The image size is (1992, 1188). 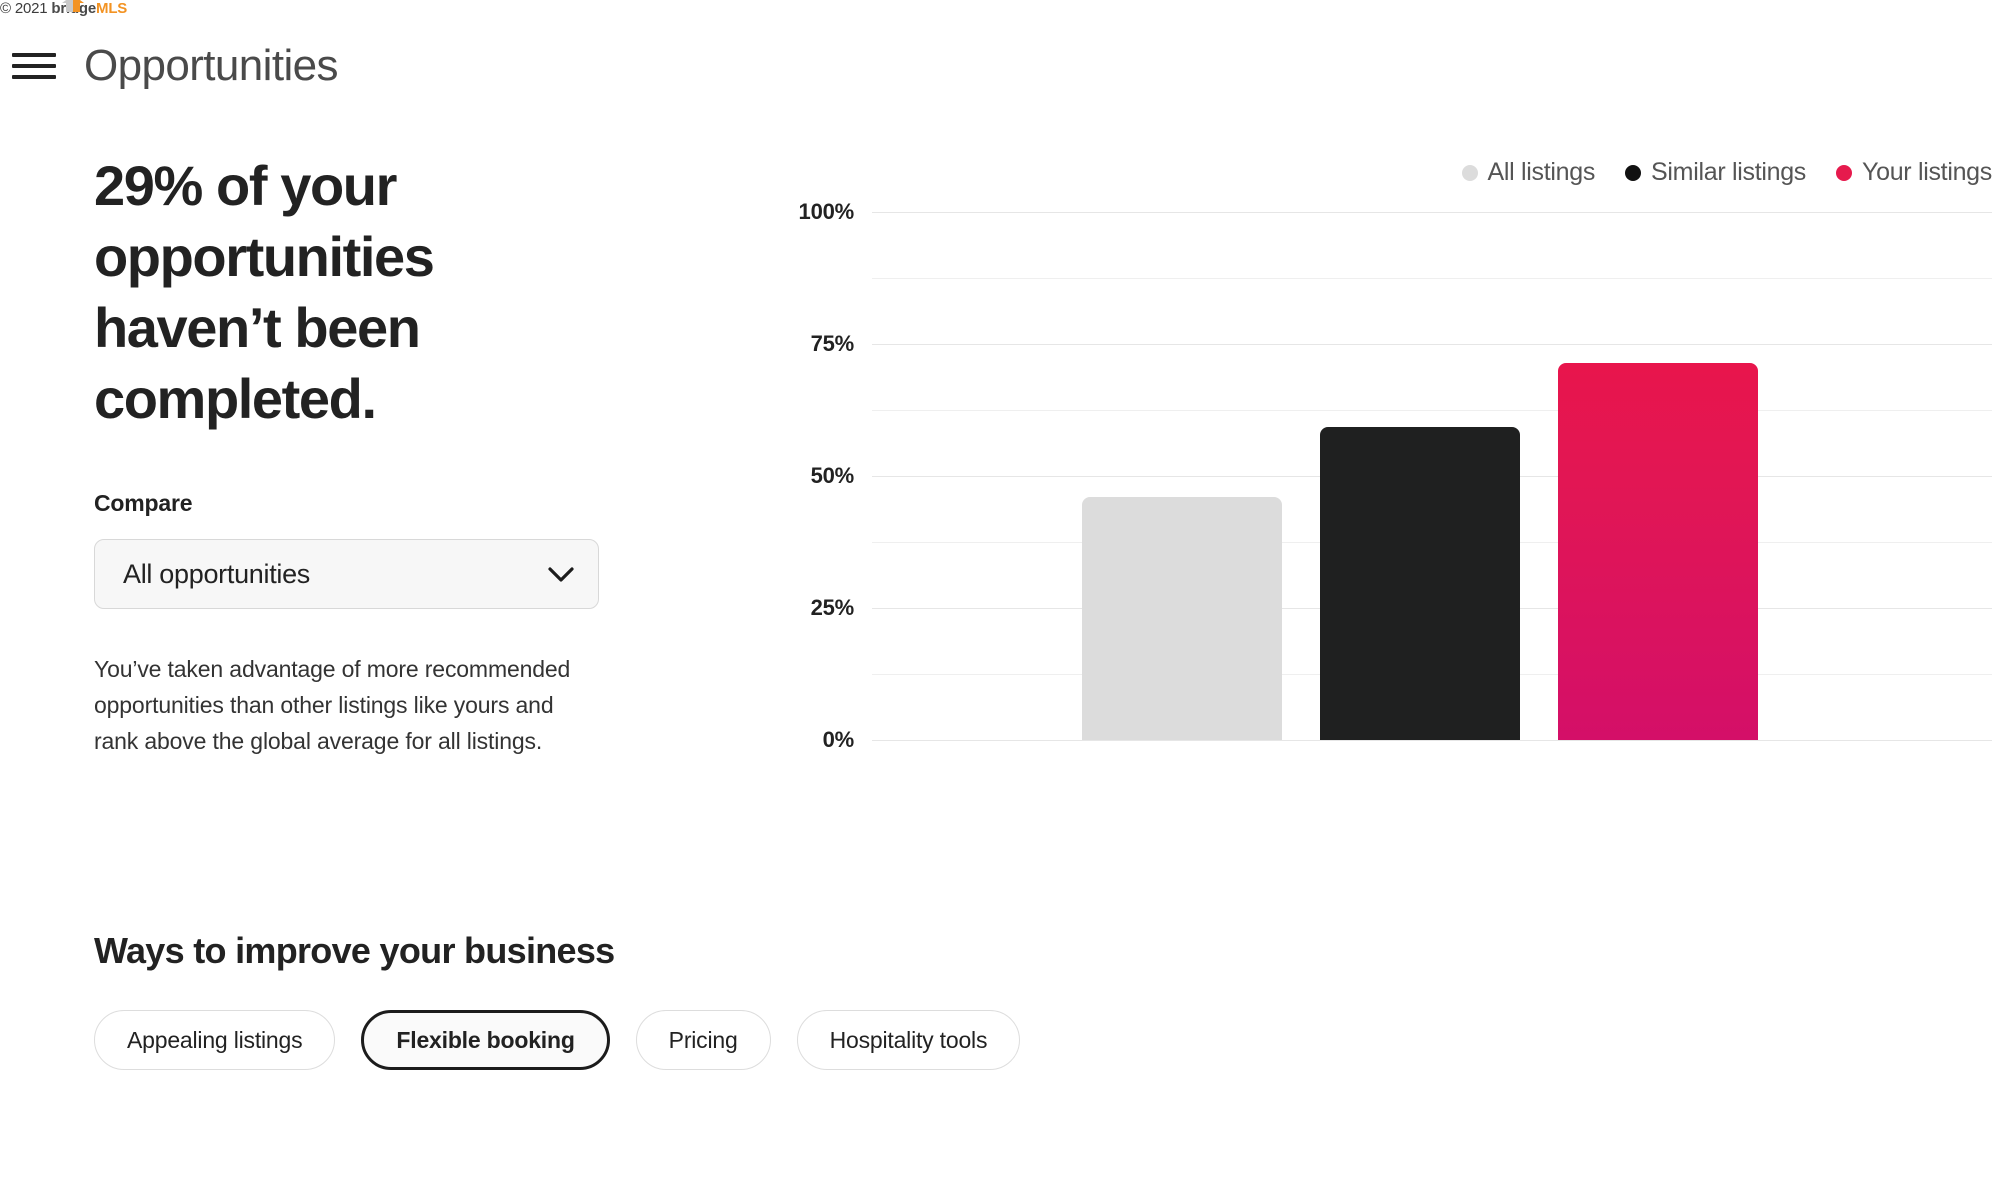 I want to click on chevron-down-icon, so click(x=561, y=574).